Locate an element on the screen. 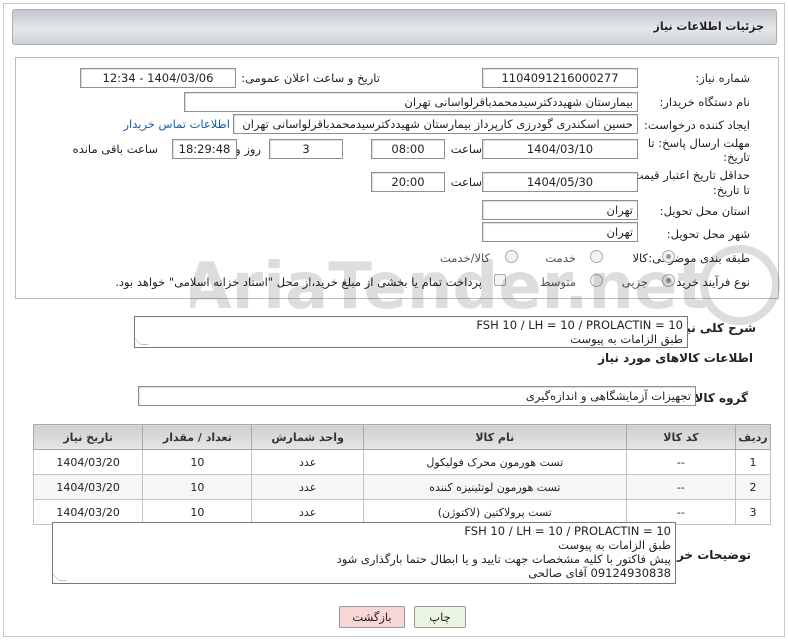 Image resolution: width=788 pixels, height=642 pixels. cell-row: 1 is located at coordinates (753, 462).